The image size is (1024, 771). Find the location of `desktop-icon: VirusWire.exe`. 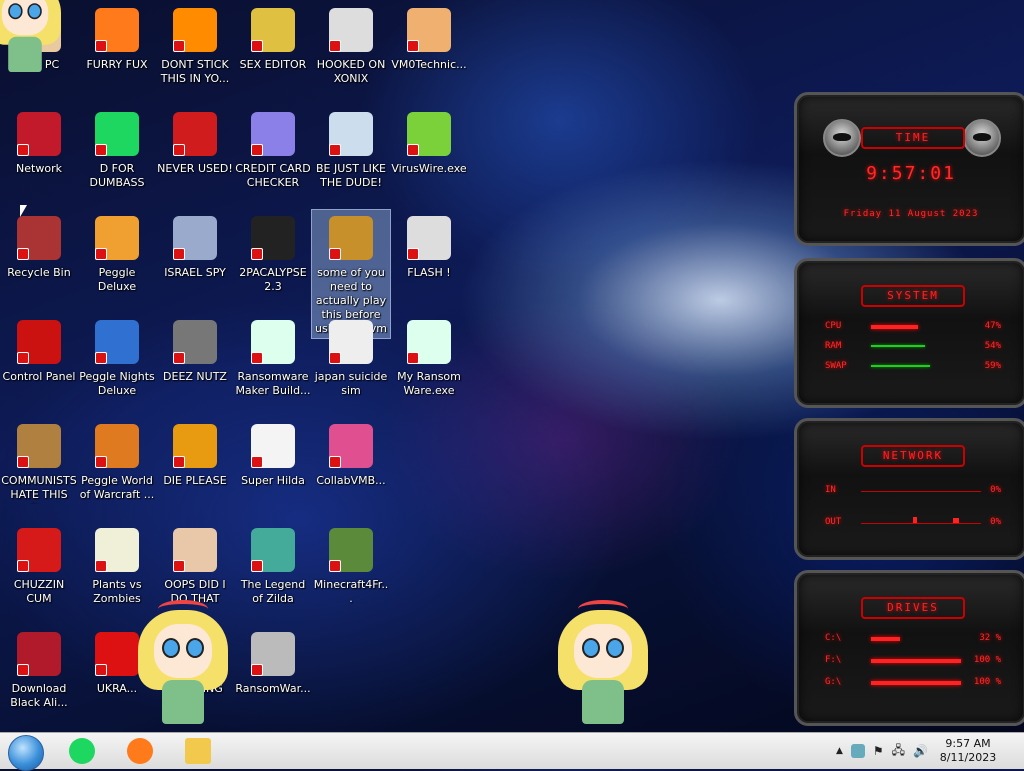

desktop-icon: VirusWire.exe is located at coordinates (429, 156).